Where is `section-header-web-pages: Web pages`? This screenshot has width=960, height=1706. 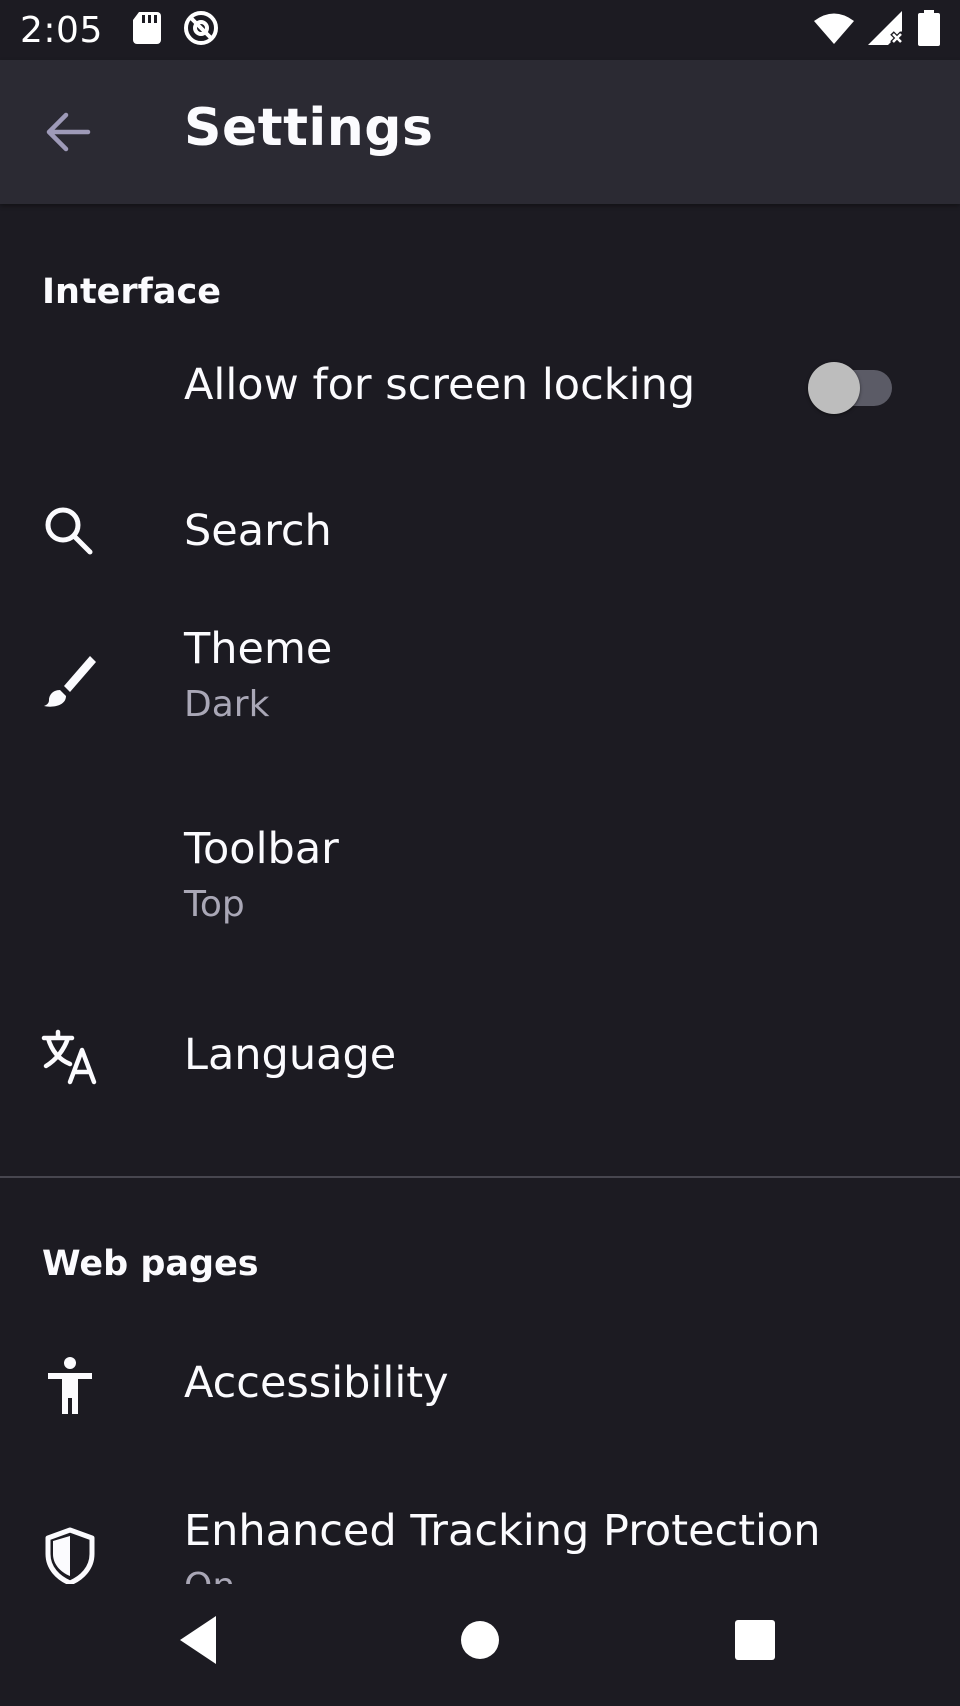
section-header-web-pages: Web pages is located at coordinates (150, 1264).